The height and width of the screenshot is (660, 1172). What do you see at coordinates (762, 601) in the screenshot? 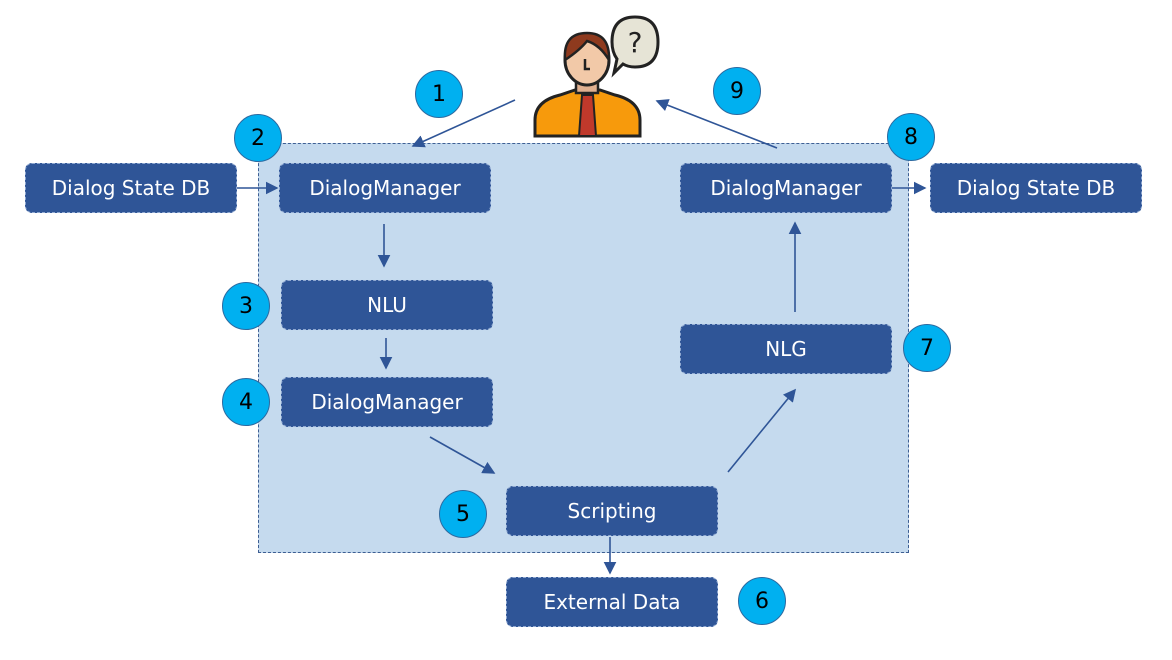
I see `step-badge-6: 6` at bounding box center [762, 601].